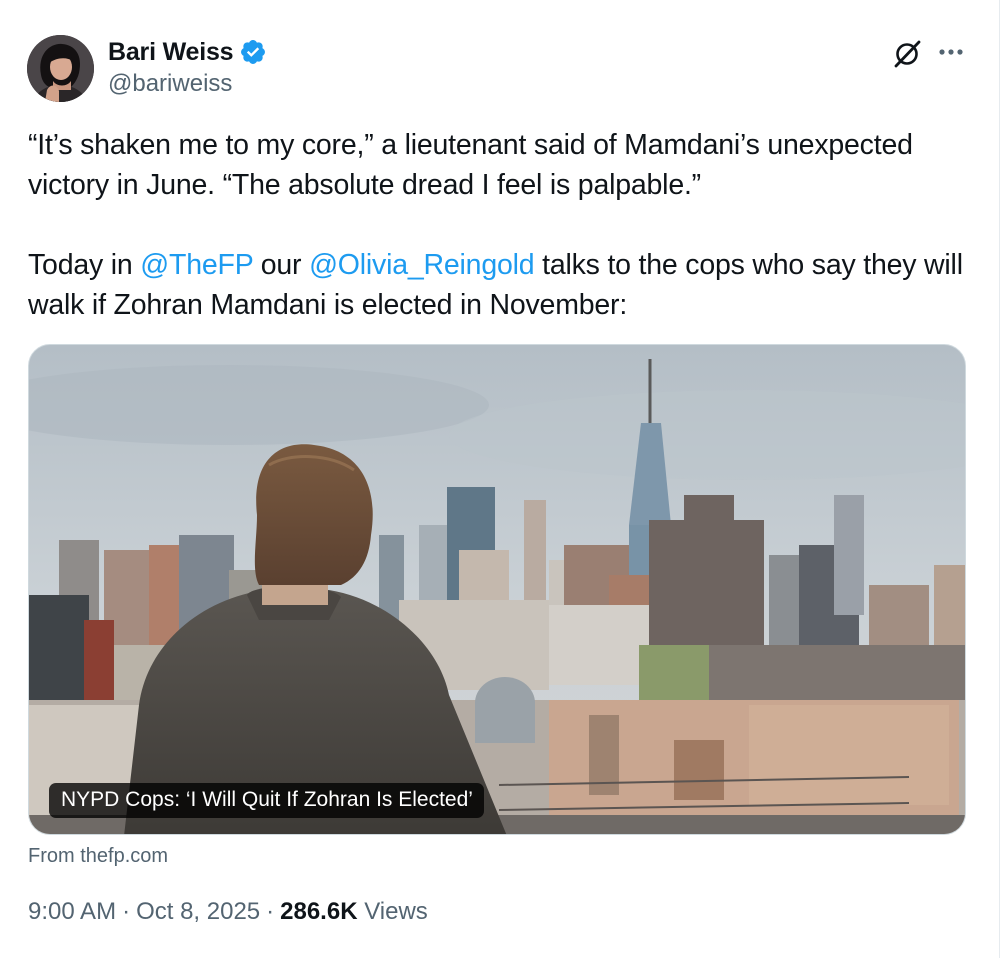 The width and height of the screenshot is (1000, 958). What do you see at coordinates (281, 265) in the screenshot?
I see `tweet-text-segment: our` at bounding box center [281, 265].